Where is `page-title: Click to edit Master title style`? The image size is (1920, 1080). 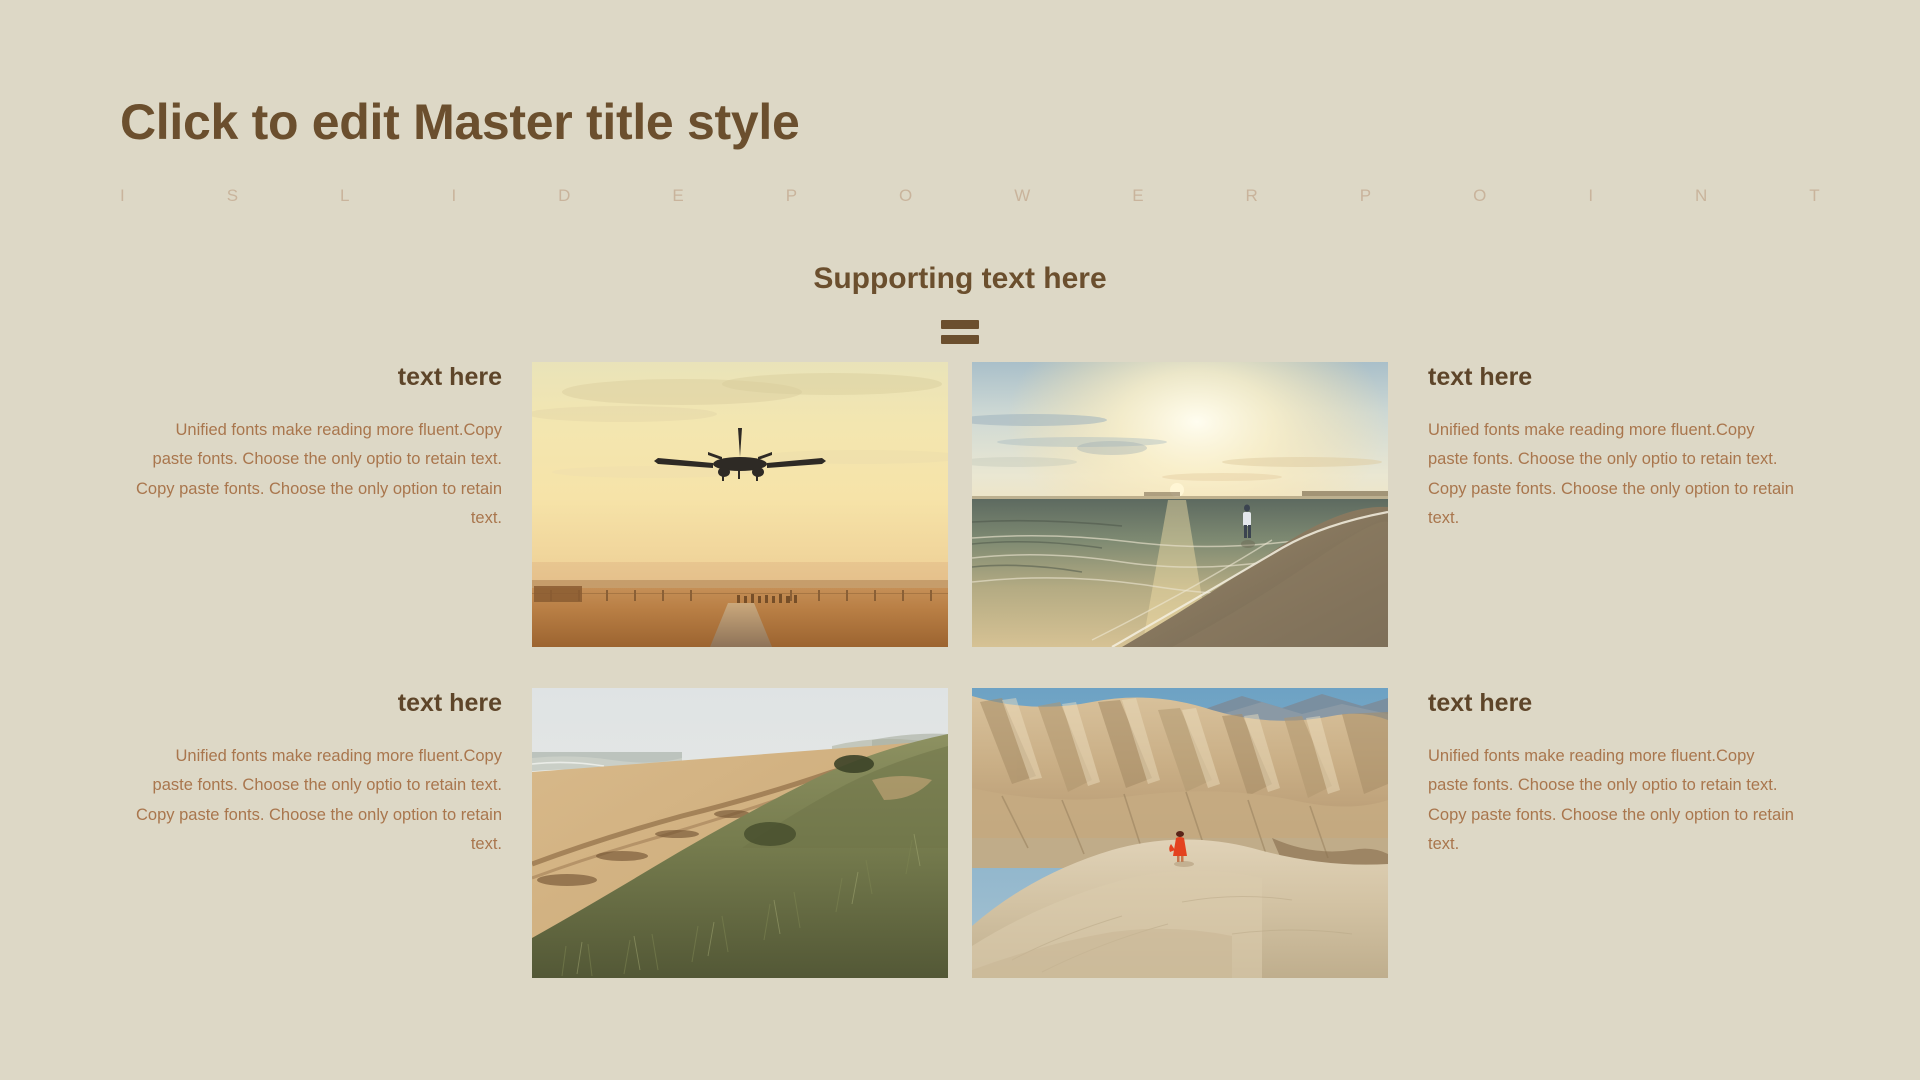 page-title: Click to edit Master title style is located at coordinates (460, 122).